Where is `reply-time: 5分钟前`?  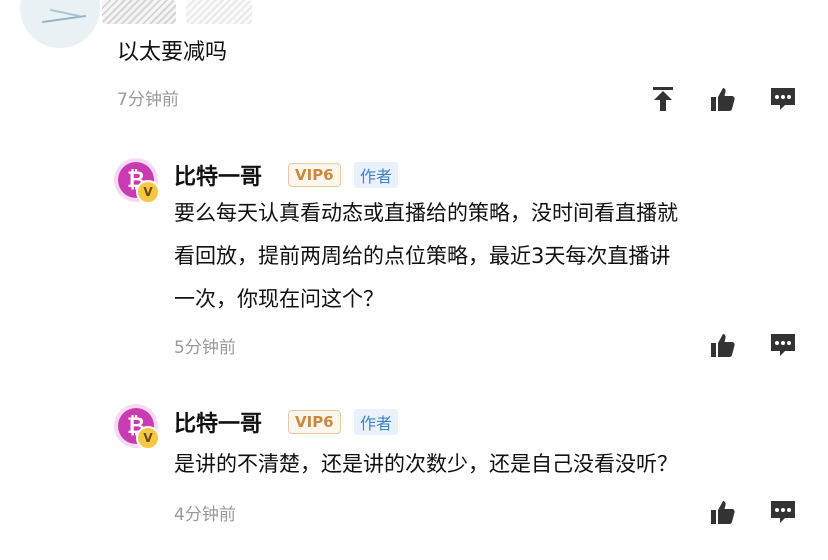 reply-time: 5分钟前 is located at coordinates (205, 348).